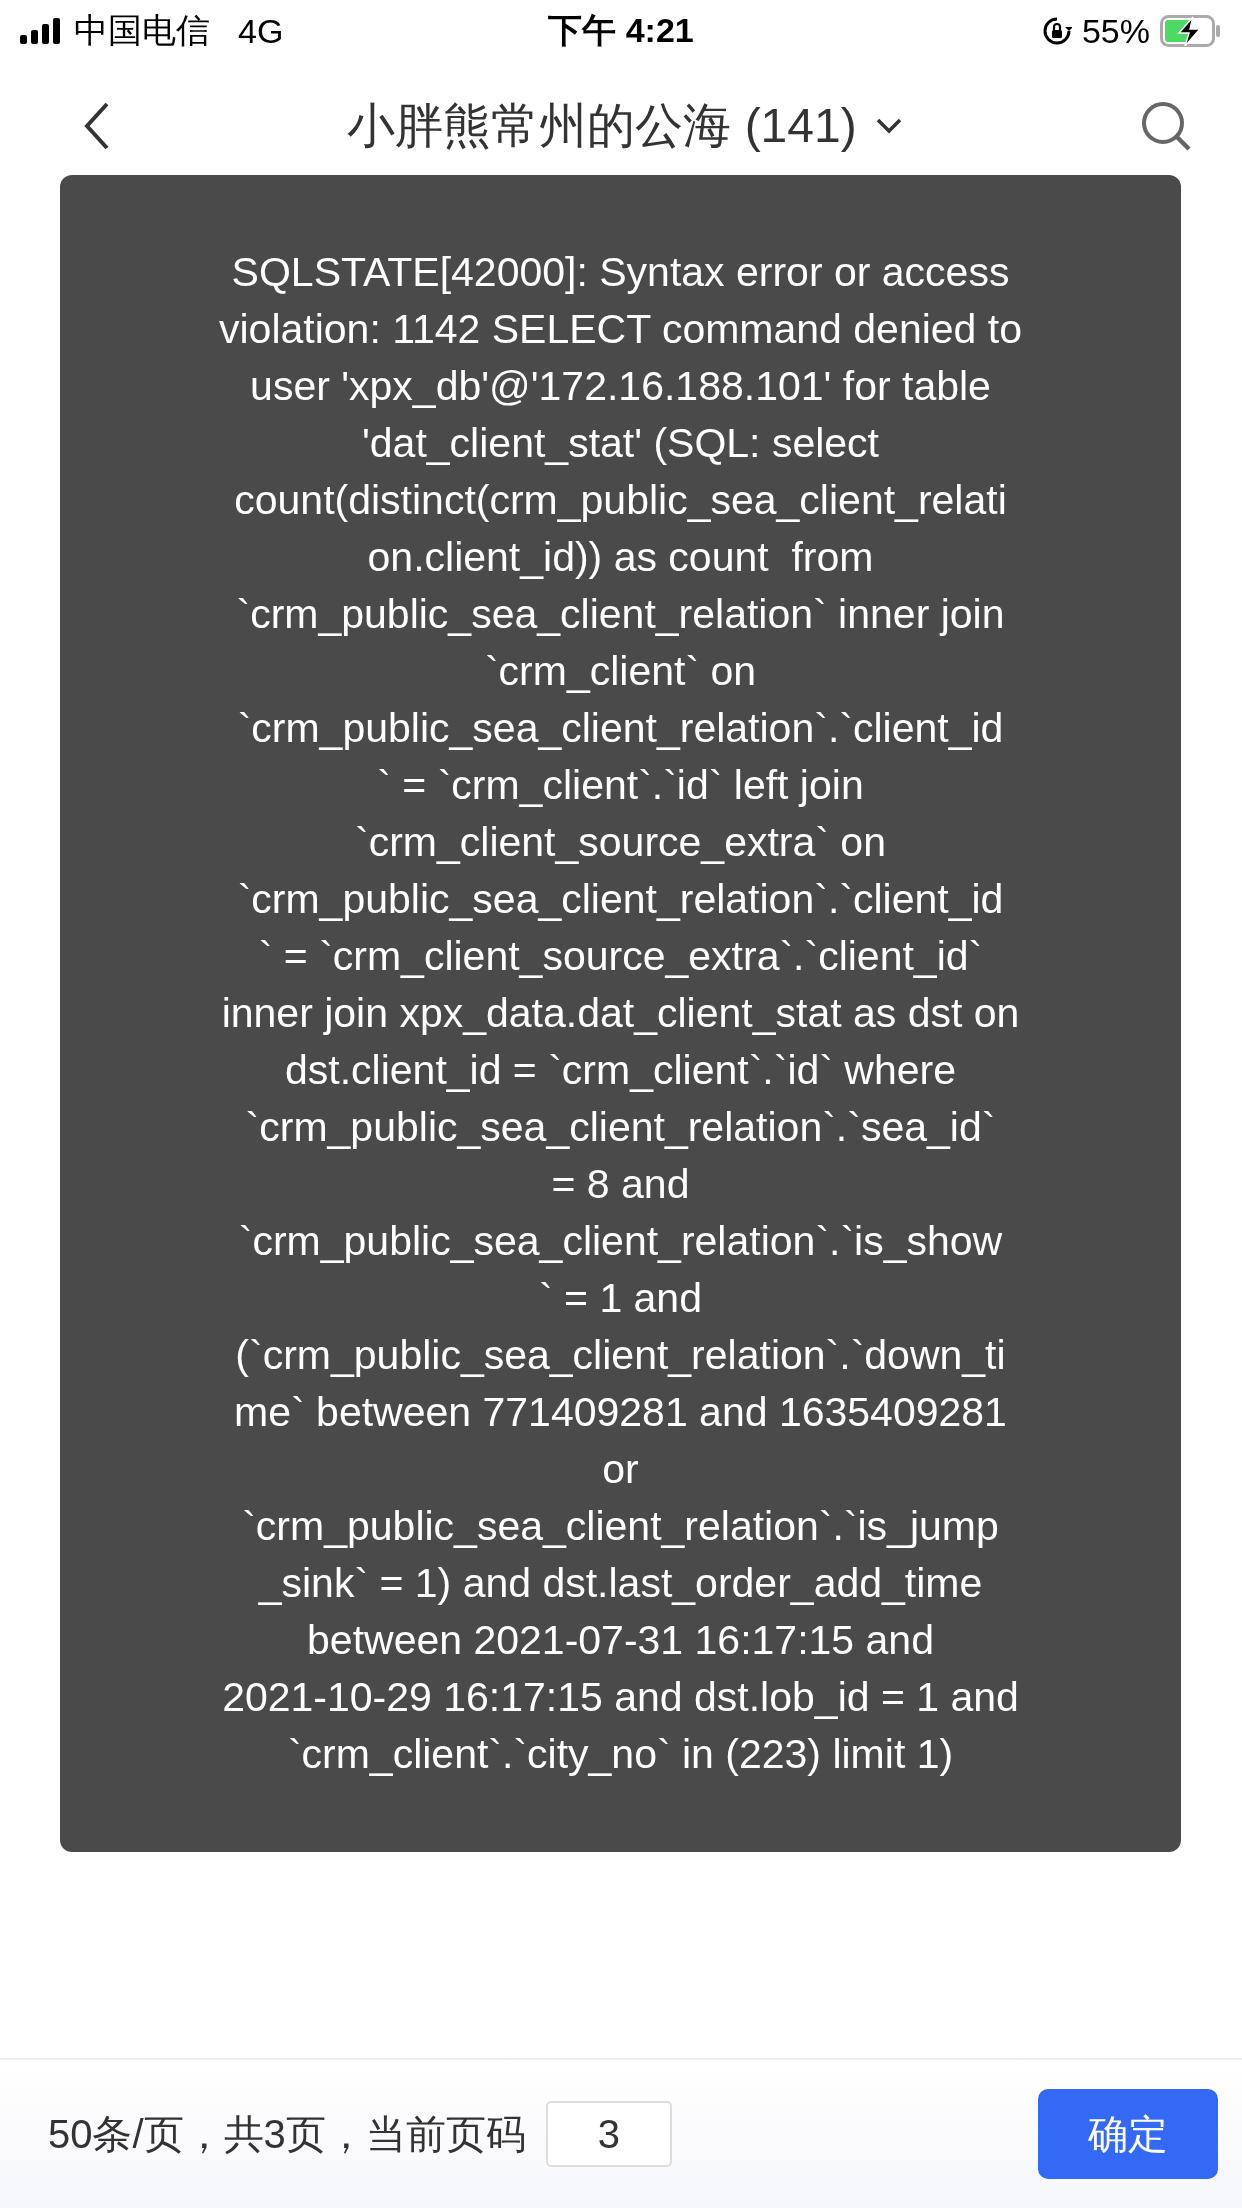  What do you see at coordinates (1166, 126) in the screenshot?
I see `search-icon` at bounding box center [1166, 126].